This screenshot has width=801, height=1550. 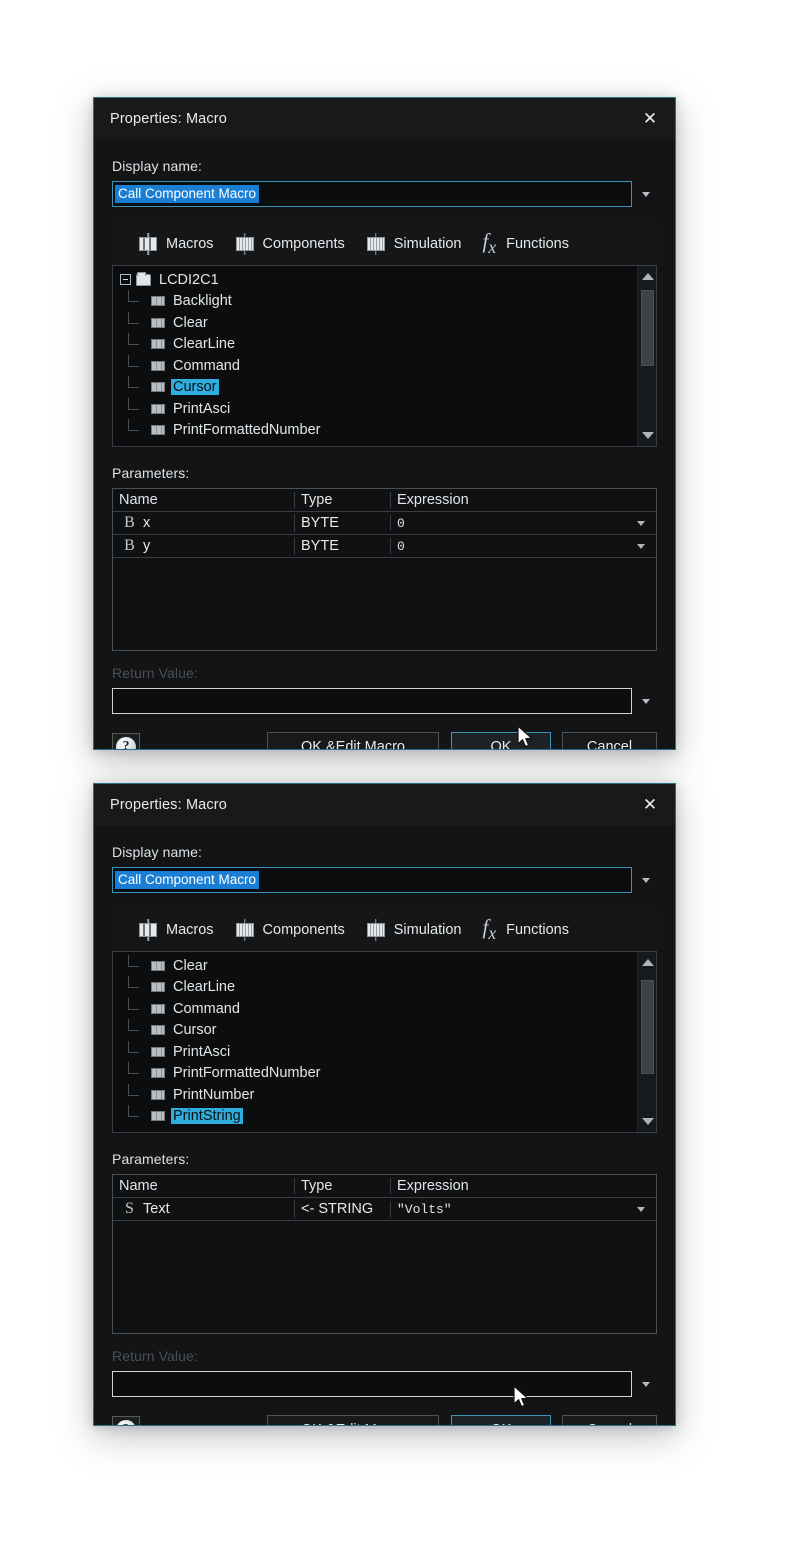 What do you see at coordinates (125, 280) in the screenshot?
I see `collapse-icon` at bounding box center [125, 280].